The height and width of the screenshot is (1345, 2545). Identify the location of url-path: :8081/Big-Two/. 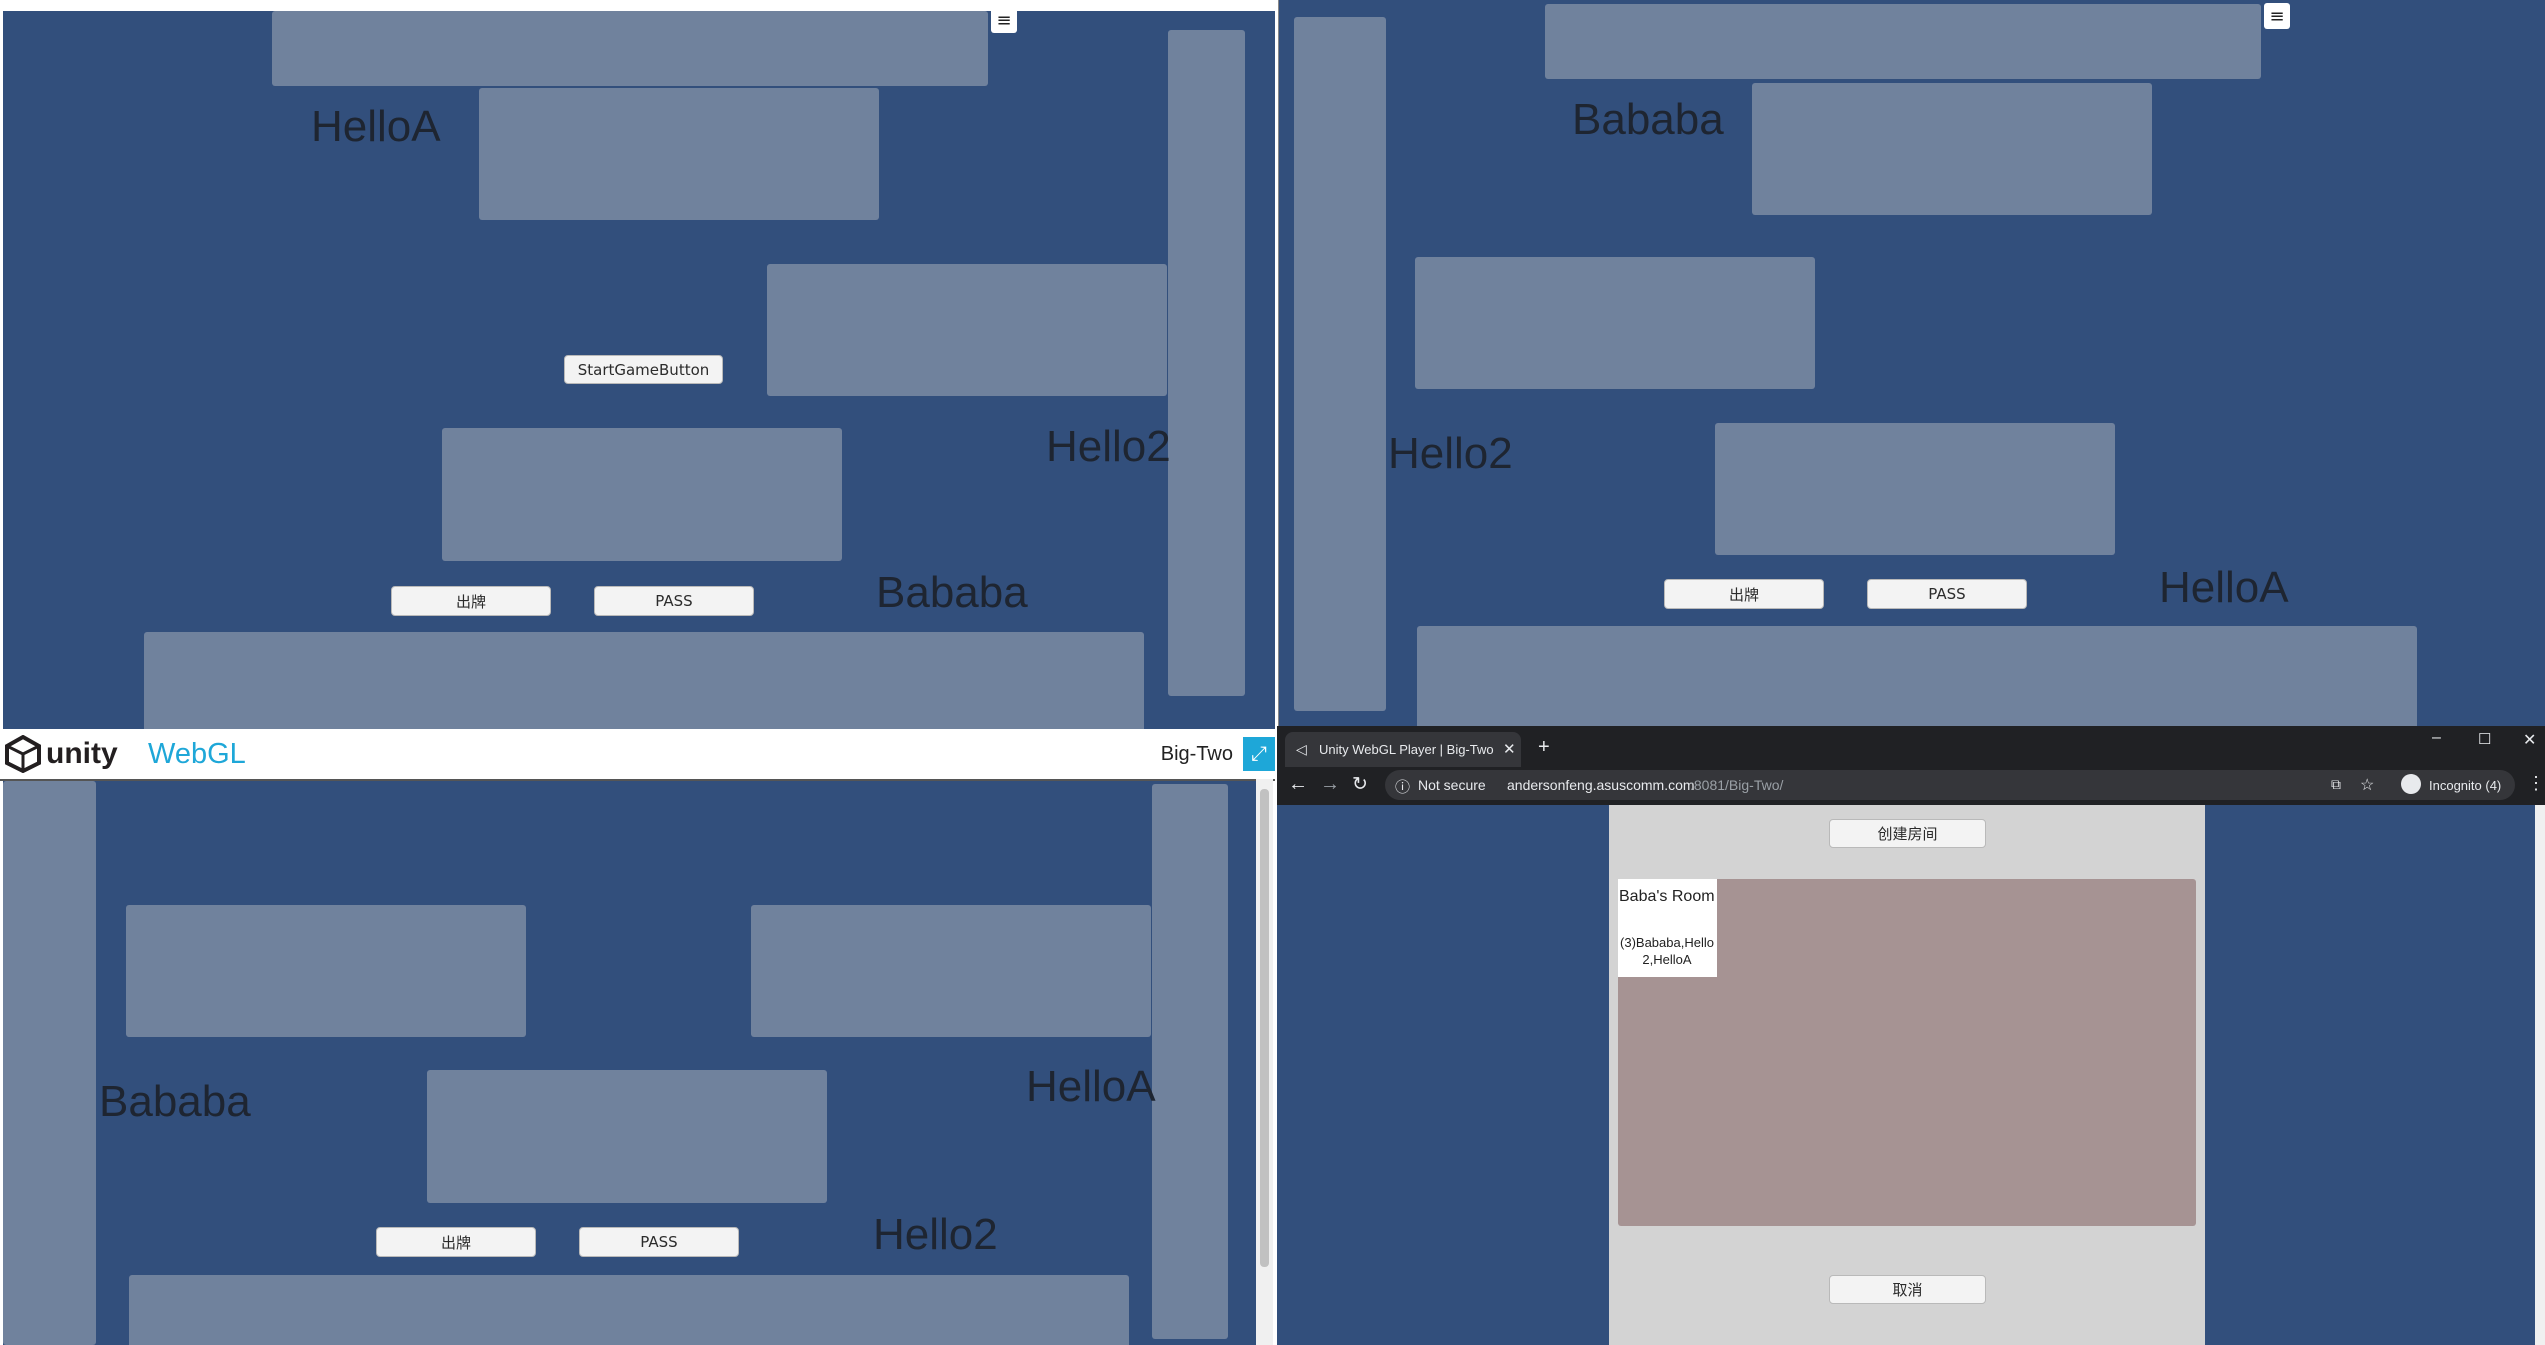
(1737, 785).